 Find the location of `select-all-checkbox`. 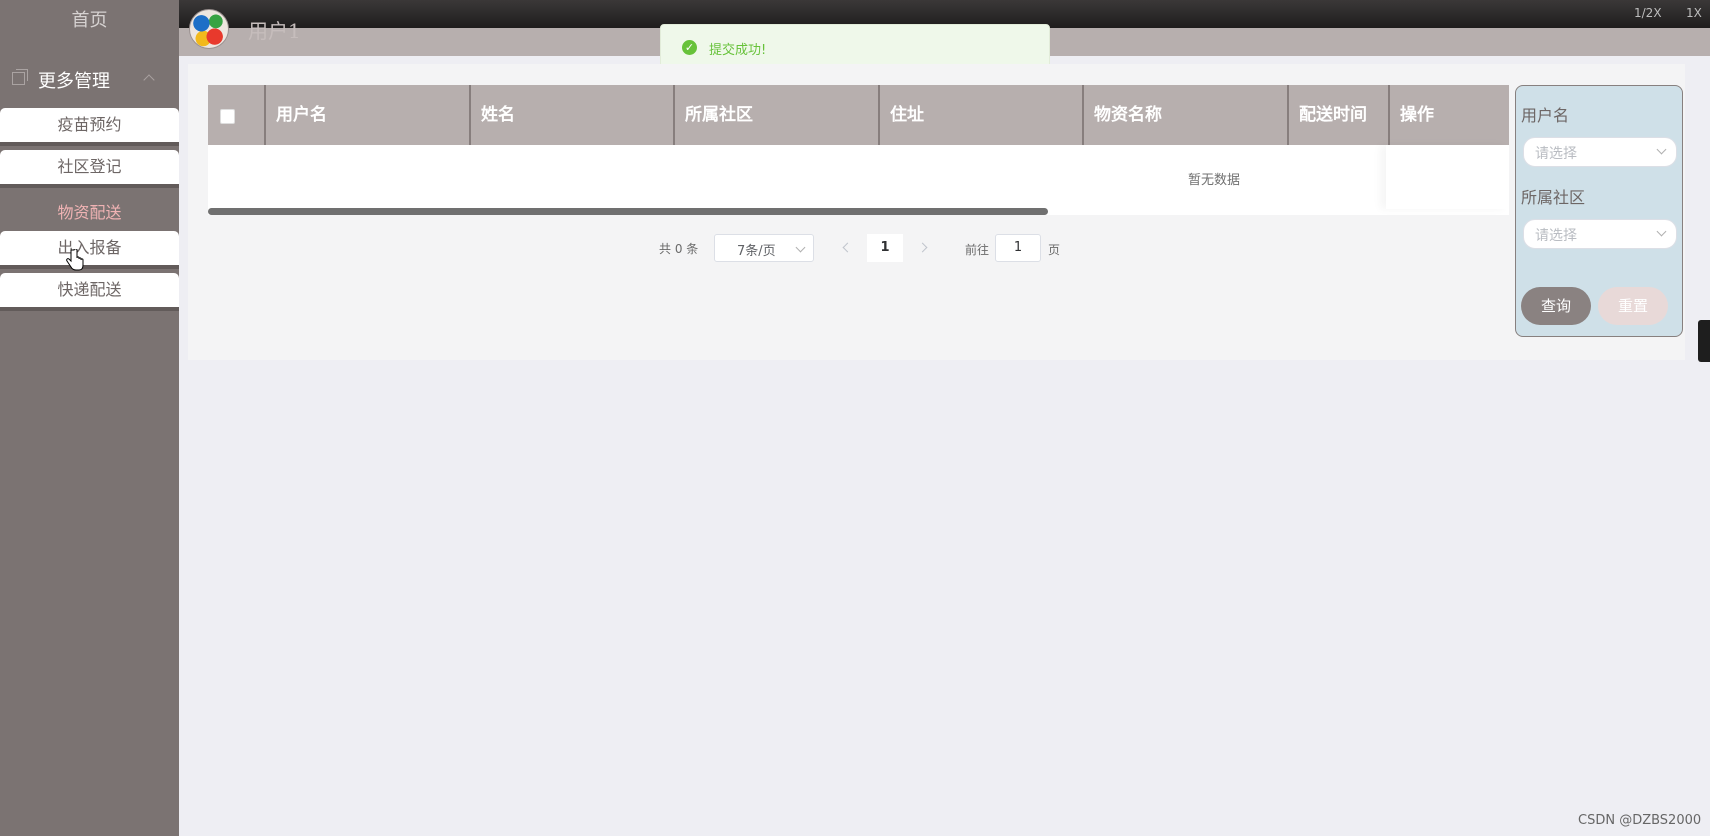

select-all-checkbox is located at coordinates (227, 116).